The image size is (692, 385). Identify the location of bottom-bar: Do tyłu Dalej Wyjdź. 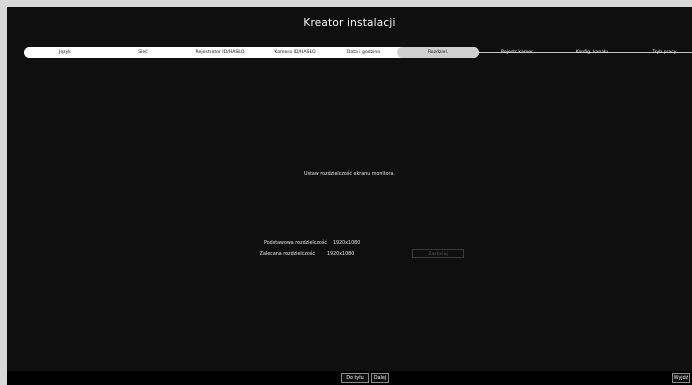
(349, 378).